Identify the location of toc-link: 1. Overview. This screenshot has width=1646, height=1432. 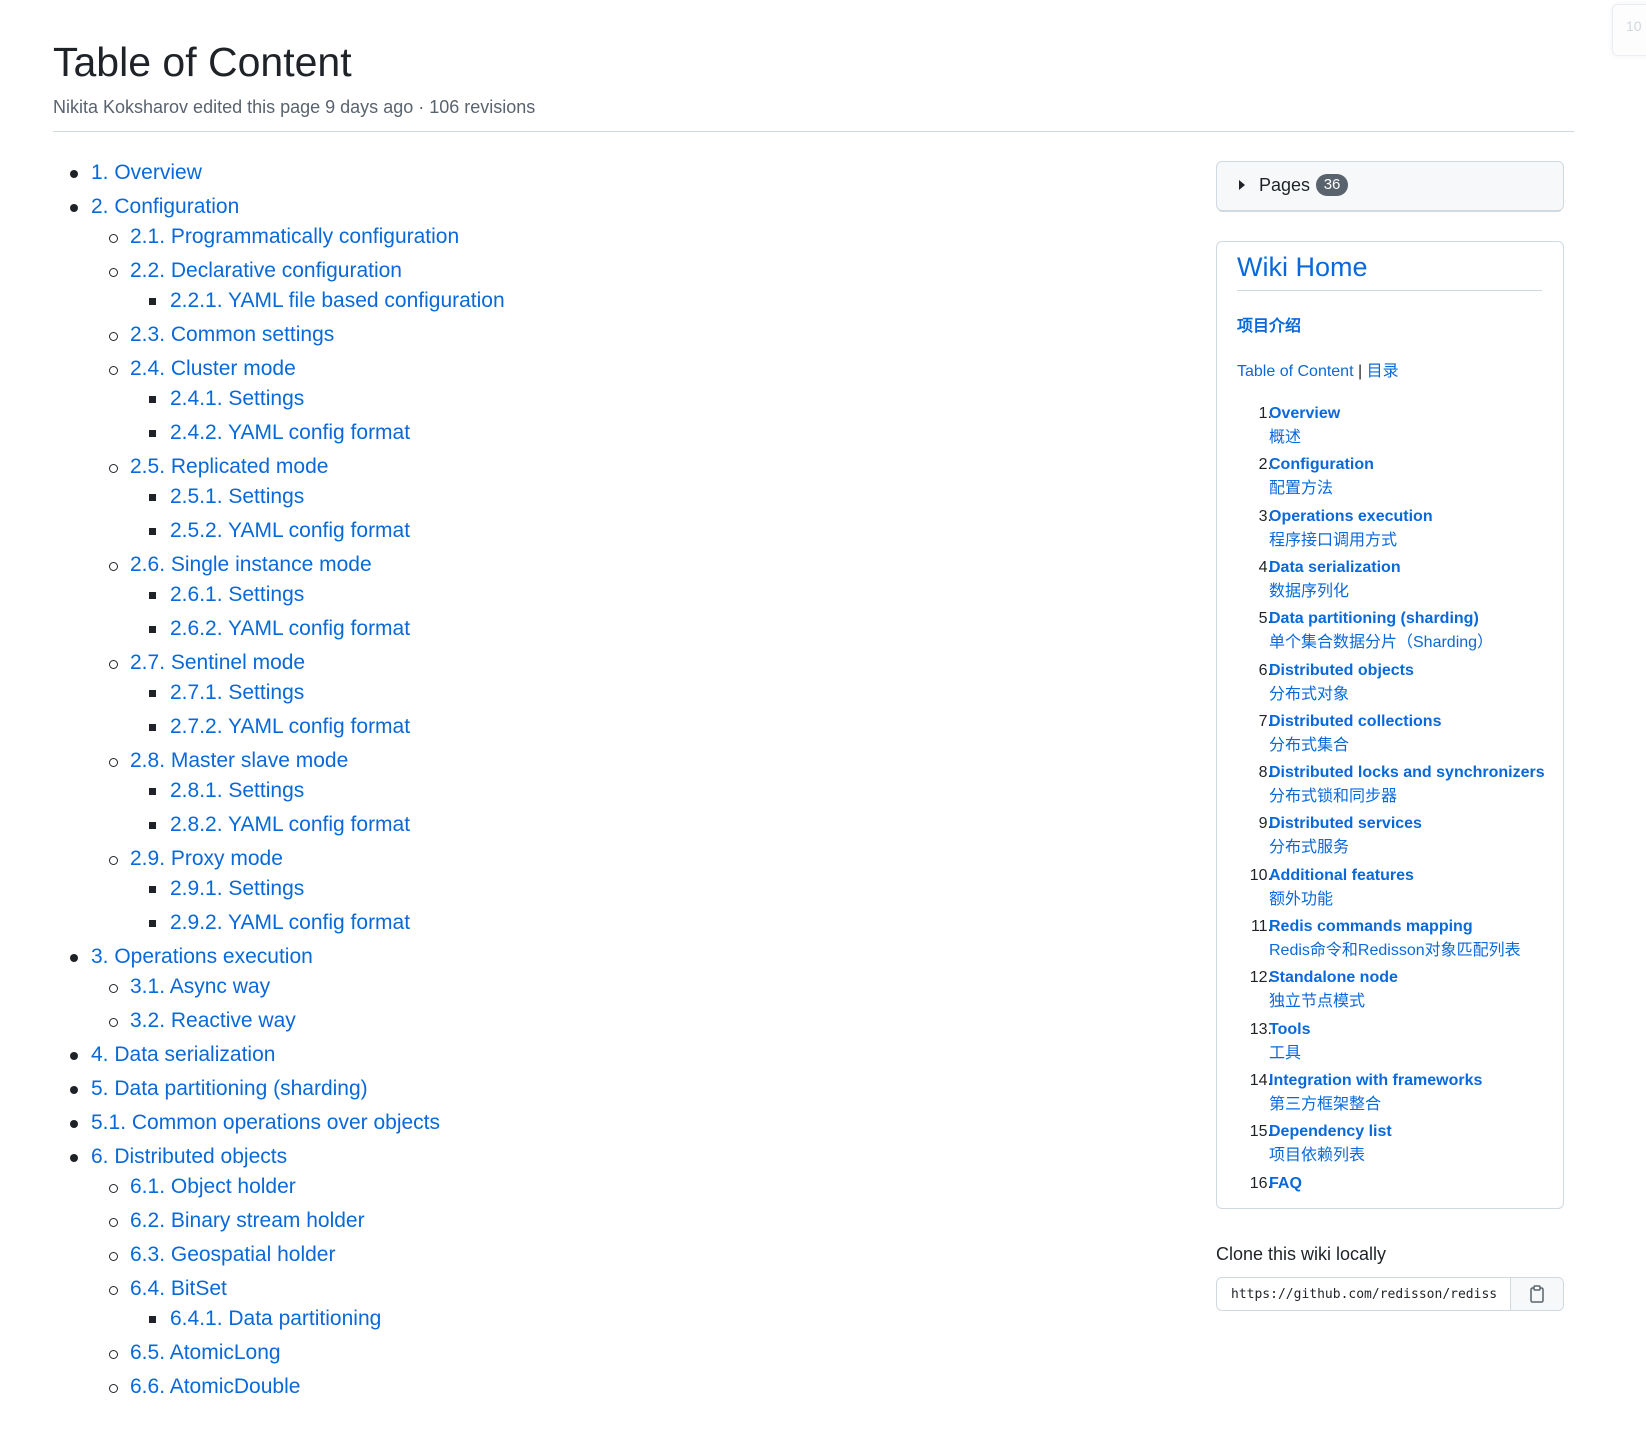
(146, 173).